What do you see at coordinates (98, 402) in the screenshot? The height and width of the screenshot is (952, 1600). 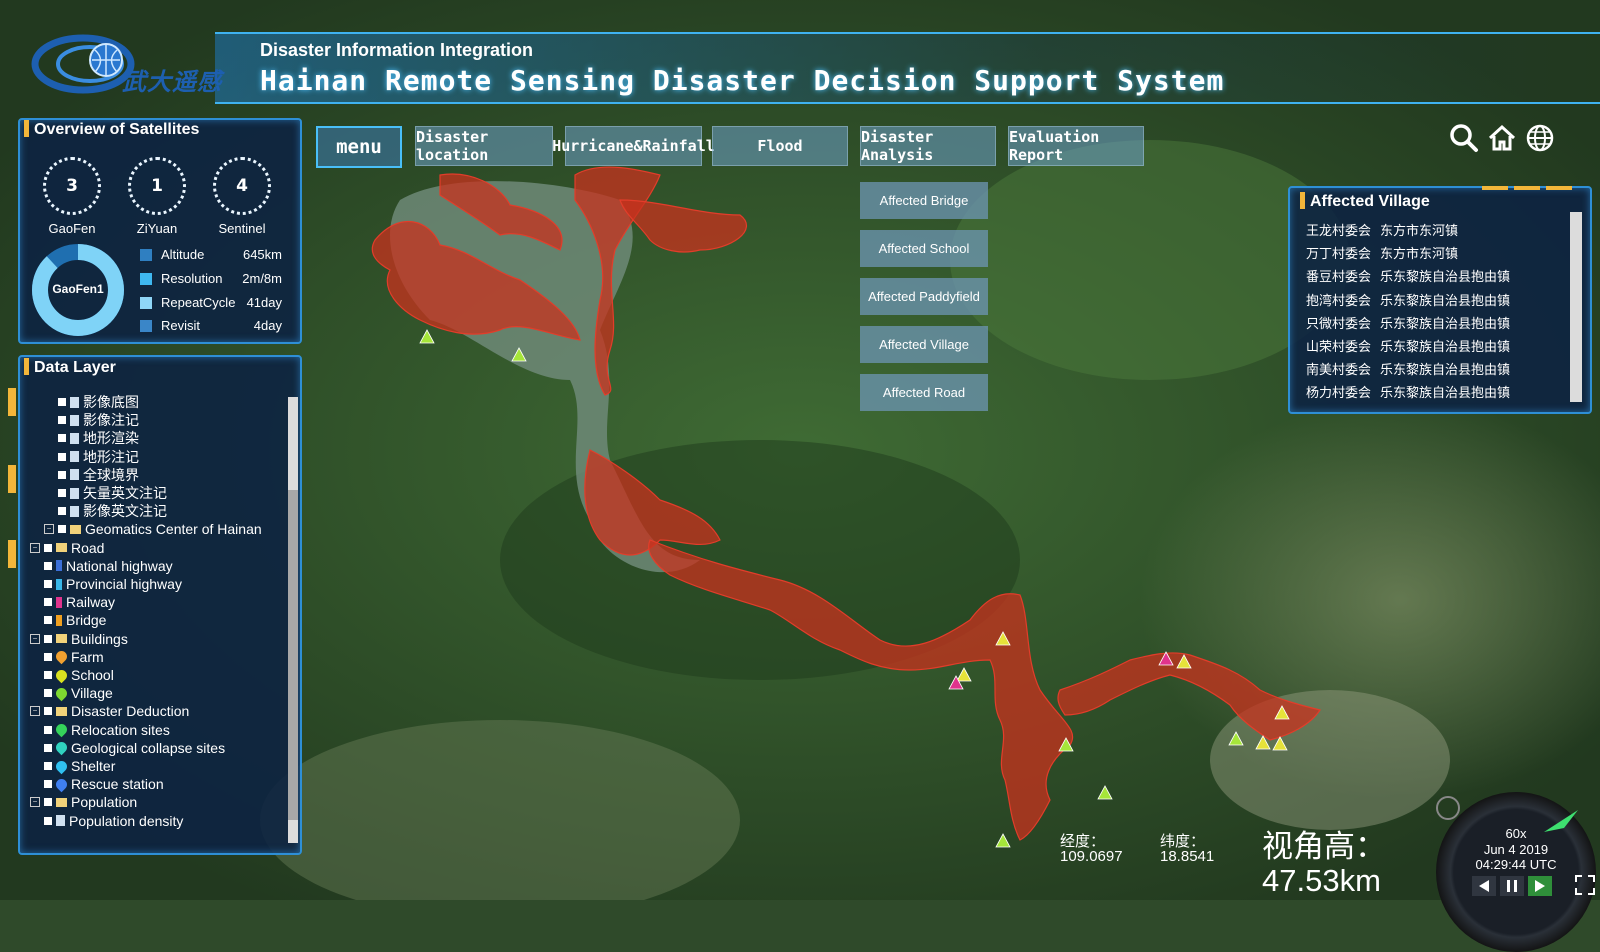 I see `layer-item: 影像底图` at bounding box center [98, 402].